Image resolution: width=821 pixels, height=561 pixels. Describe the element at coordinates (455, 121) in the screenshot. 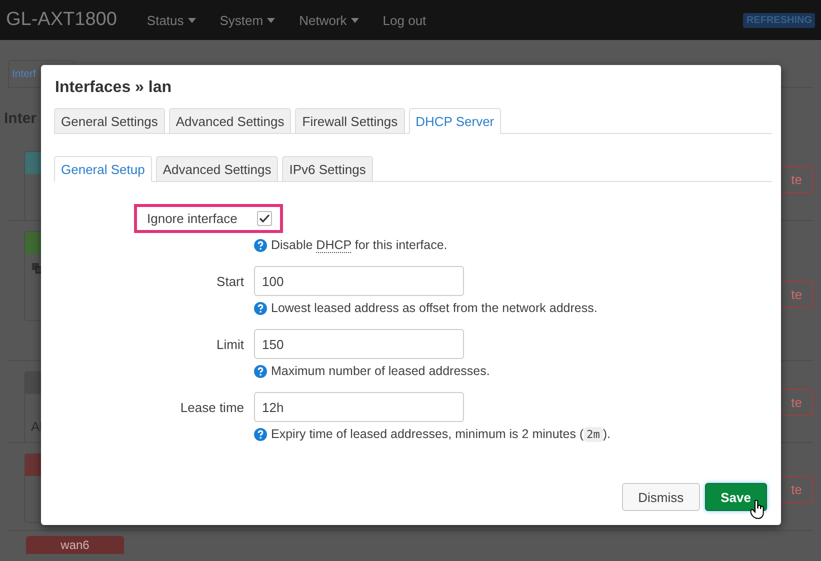

I see `tab: DHCP Server` at that location.